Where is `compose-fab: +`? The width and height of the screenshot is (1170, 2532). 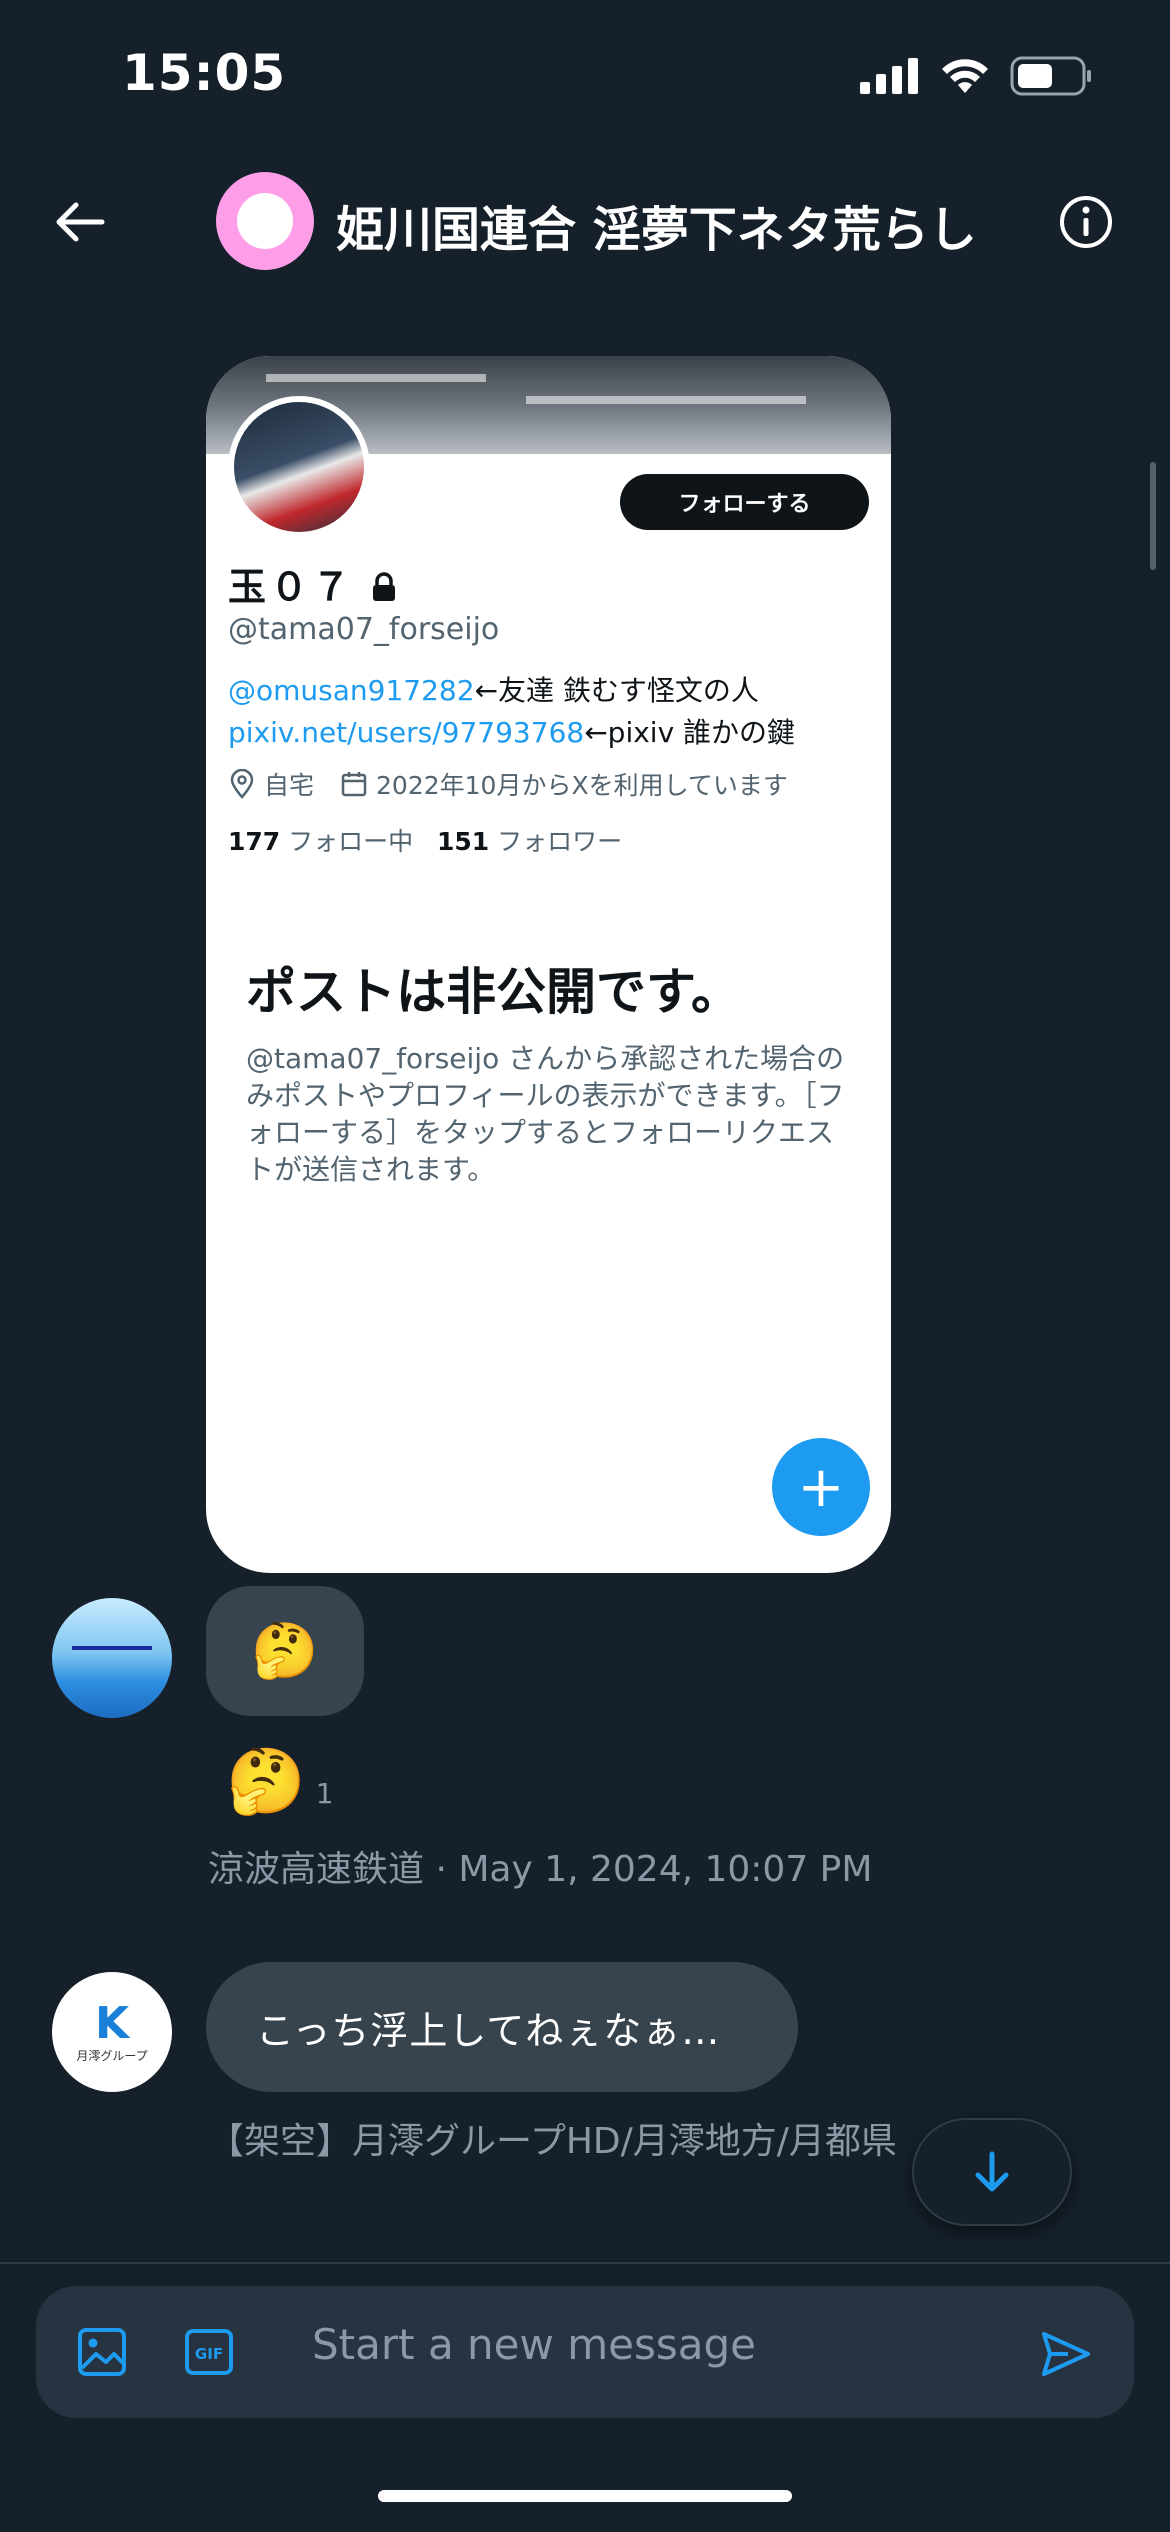 compose-fab: + is located at coordinates (821, 1487).